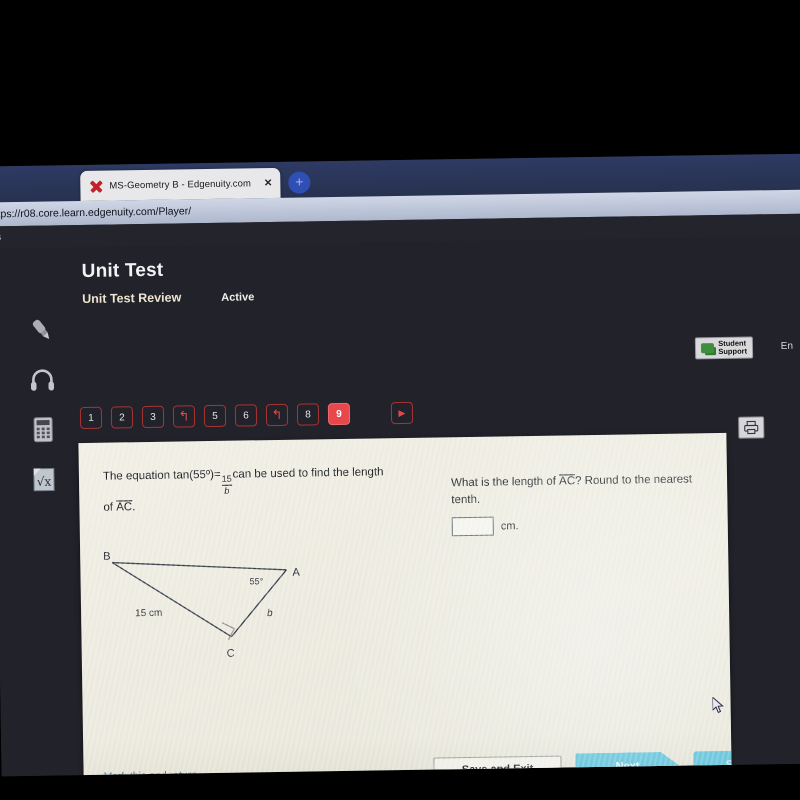 This screenshot has width=800, height=800. Describe the element at coordinates (122, 417) in the screenshot. I see `question-nav-item-2: 2` at that location.